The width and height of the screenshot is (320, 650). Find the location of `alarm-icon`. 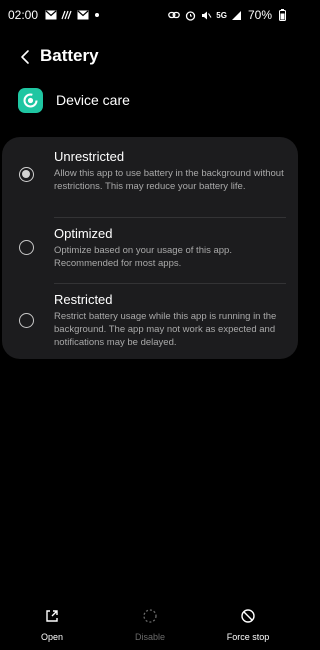

alarm-icon is located at coordinates (190, 15).